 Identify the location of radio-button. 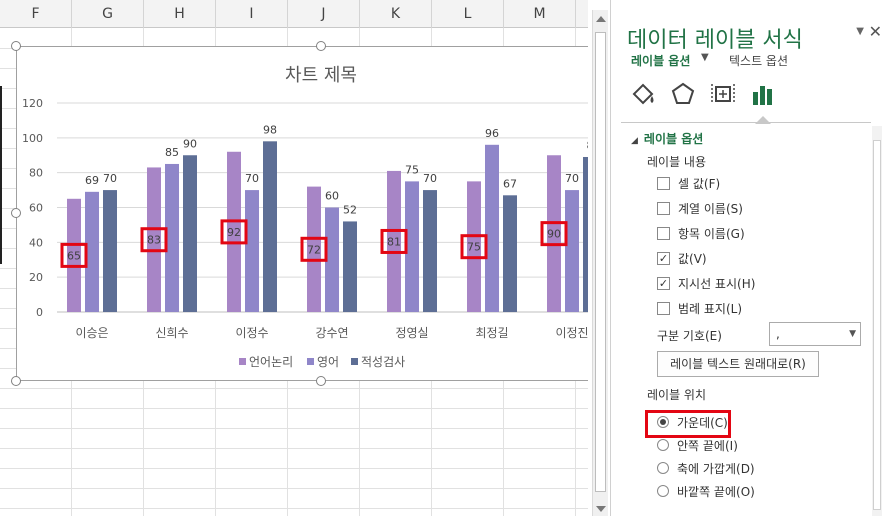
(663, 445).